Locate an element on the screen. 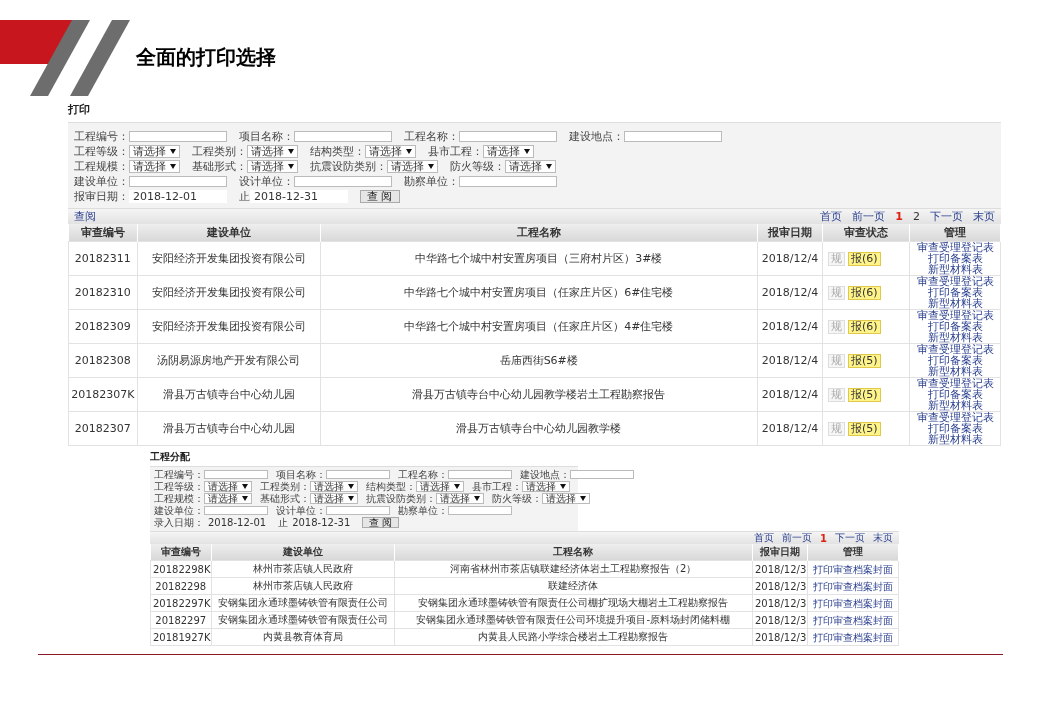 This screenshot has width=1039, height=720. table-cell: 内黄县教育体育局 is located at coordinates (302, 637).